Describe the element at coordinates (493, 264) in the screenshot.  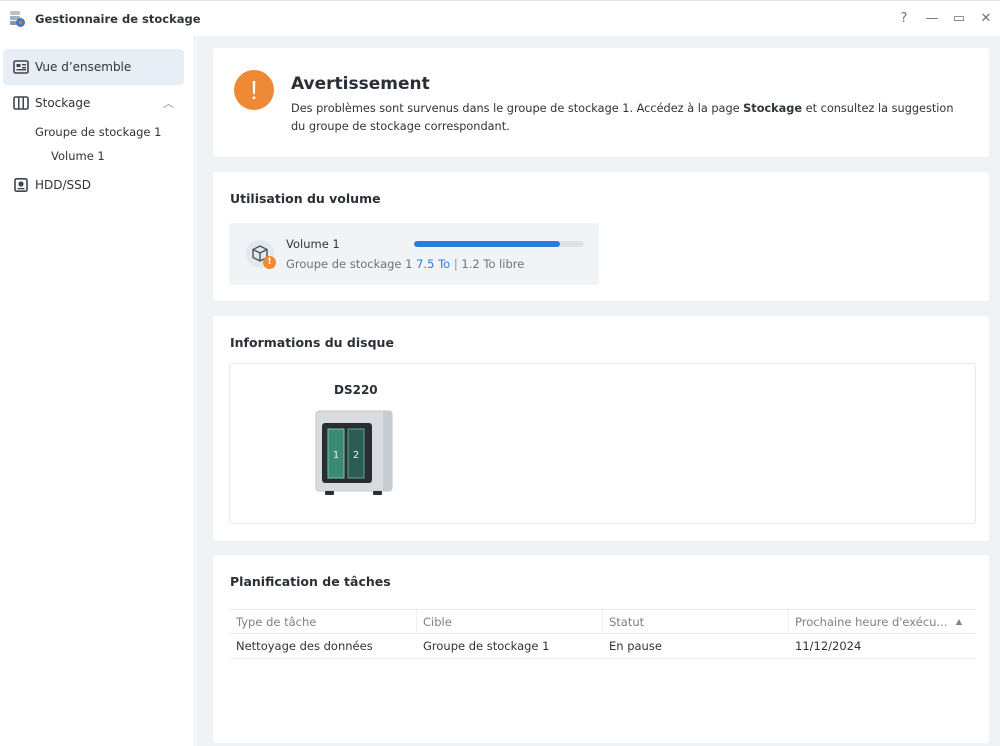
I see `volume-free: 1.2 To libre` at that location.